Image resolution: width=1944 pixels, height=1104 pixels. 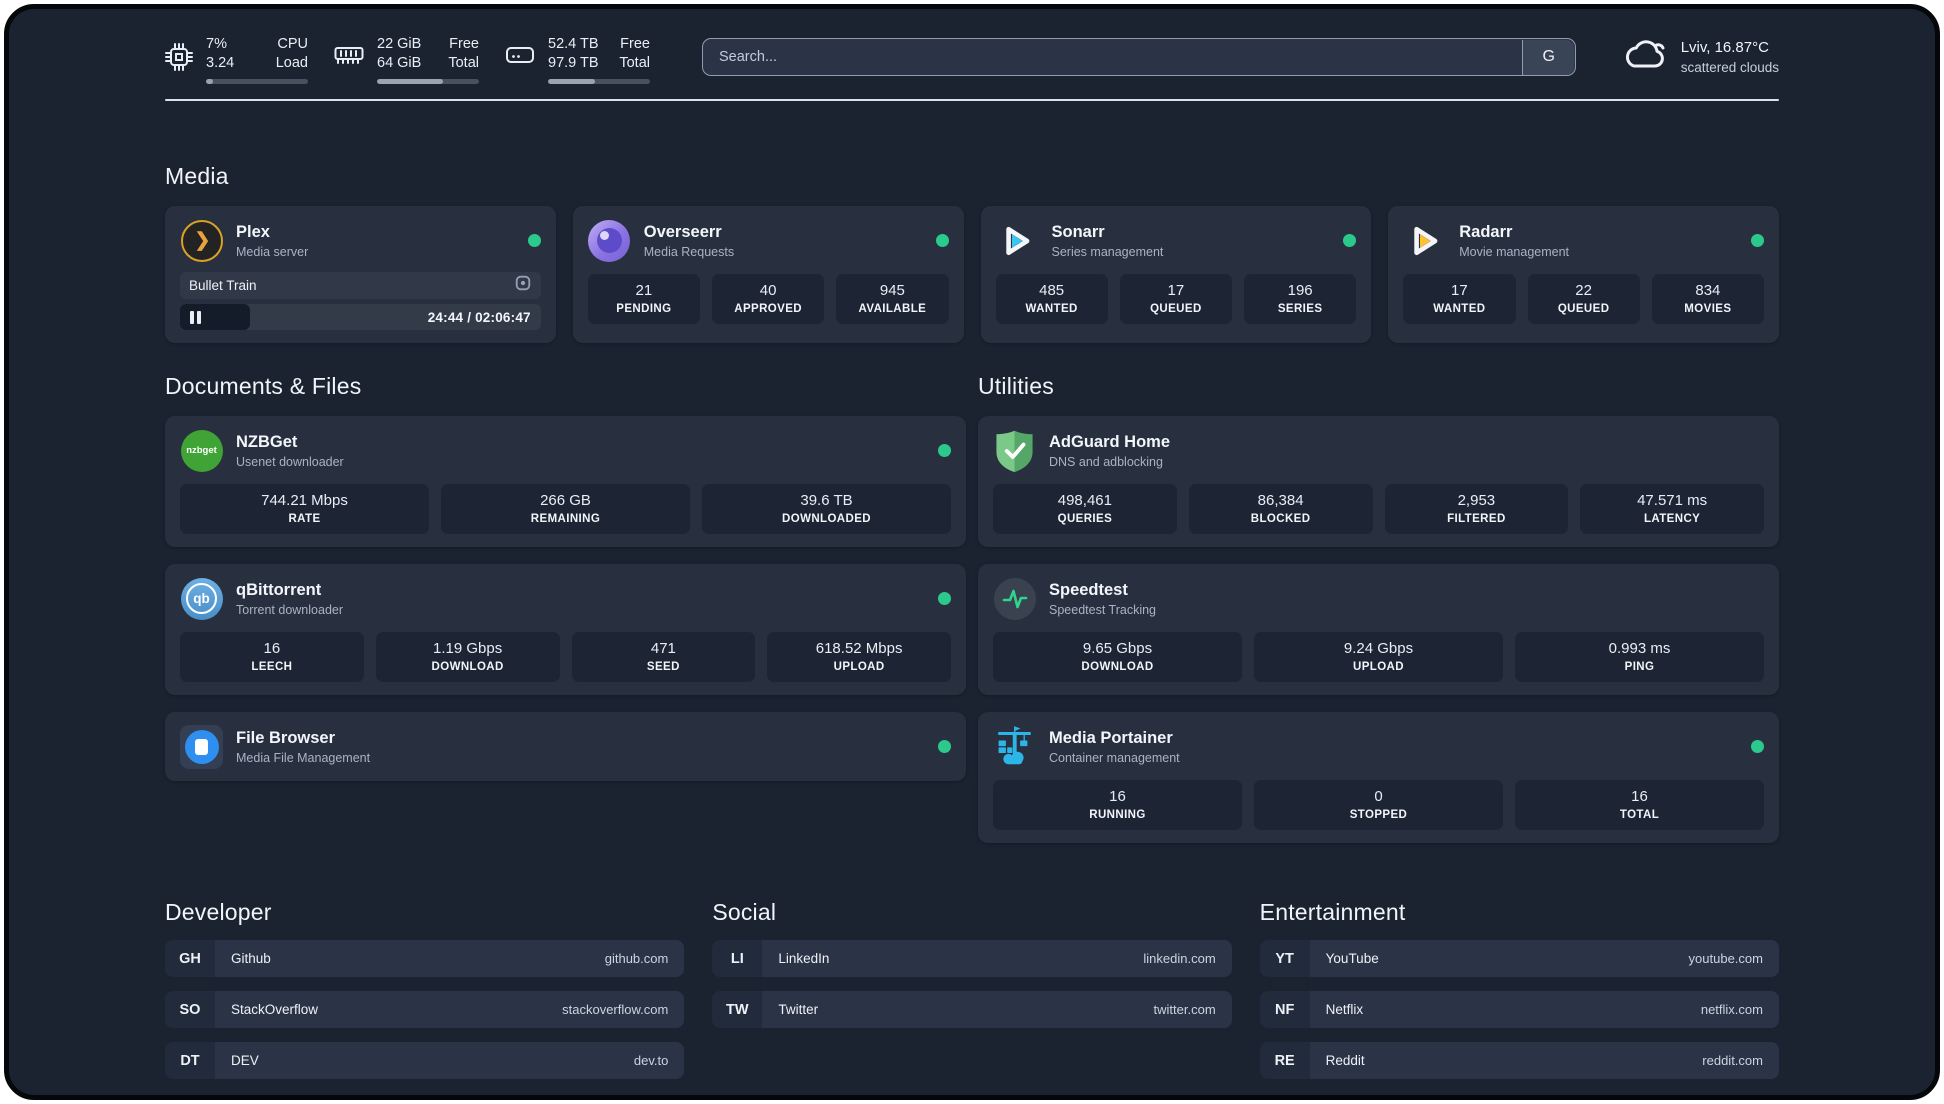 I want to click on portainer-icon, so click(x=1014, y=746).